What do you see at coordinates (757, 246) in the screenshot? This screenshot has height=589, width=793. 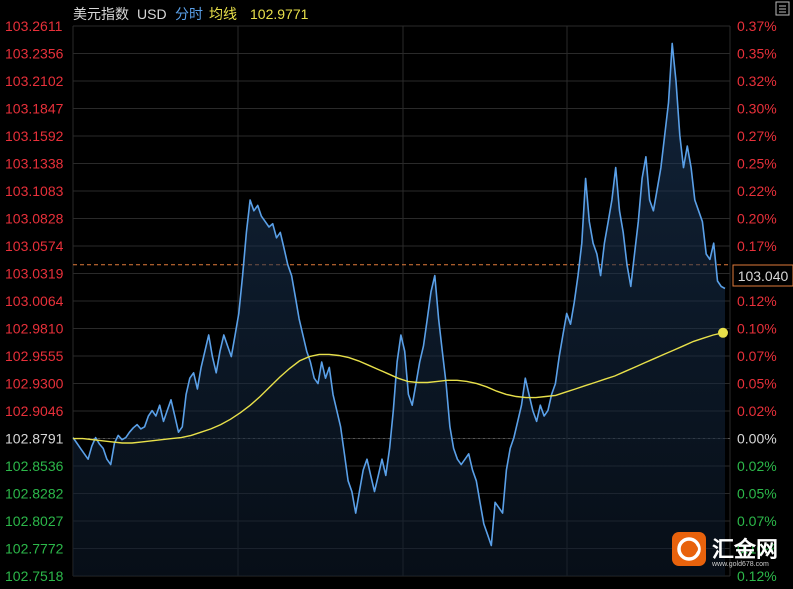 I see `y-tick-right: 0.17%` at bounding box center [757, 246].